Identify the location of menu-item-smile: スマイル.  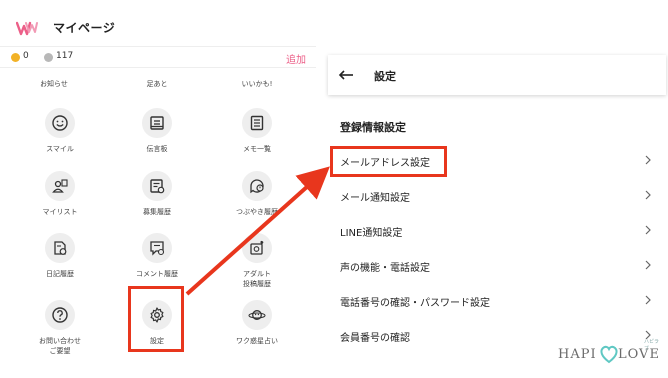
(60, 131).